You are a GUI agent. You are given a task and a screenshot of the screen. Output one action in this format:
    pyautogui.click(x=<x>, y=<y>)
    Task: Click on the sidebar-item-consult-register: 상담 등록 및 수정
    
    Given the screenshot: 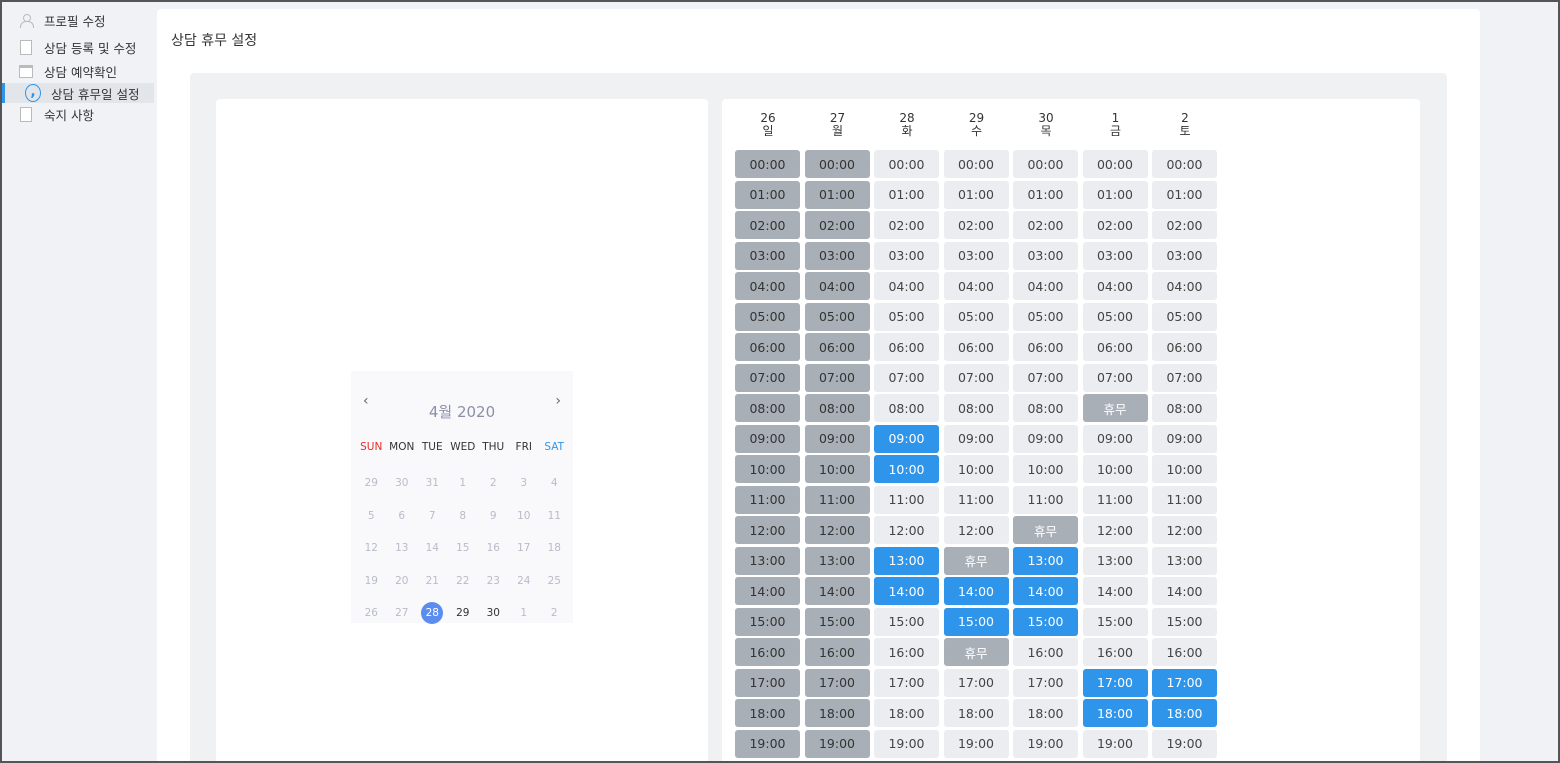 What is the action you would take?
    pyautogui.click(x=78, y=47)
    